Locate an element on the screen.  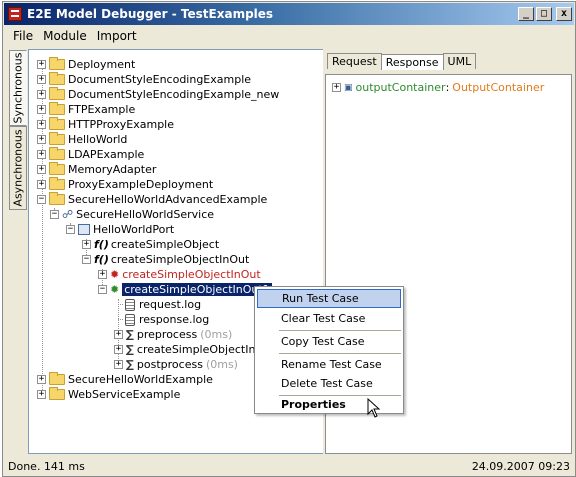
app-logo-icon is located at coordinates (15, 14).